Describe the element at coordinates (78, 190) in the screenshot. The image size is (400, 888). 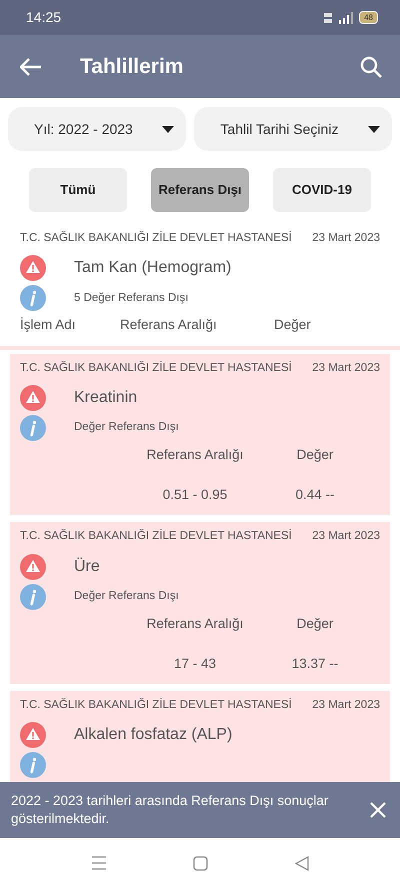
I see `filter-tab: Tümü` at that location.